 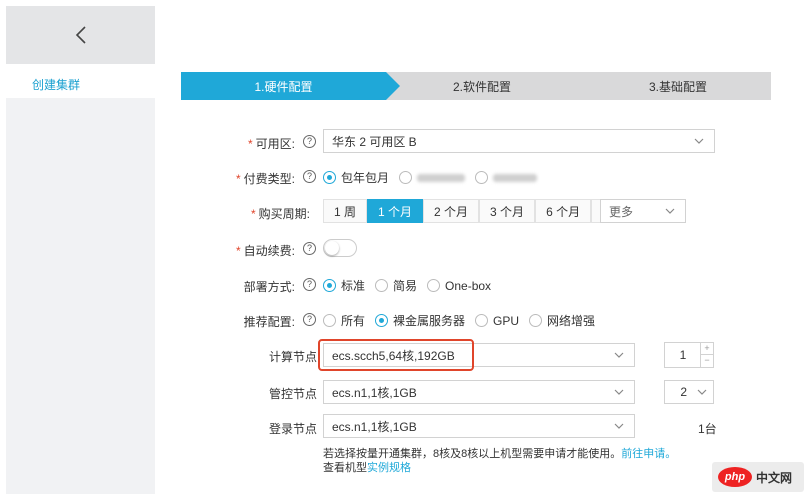 I want to click on watermark: php 中文网, so click(x=758, y=477).